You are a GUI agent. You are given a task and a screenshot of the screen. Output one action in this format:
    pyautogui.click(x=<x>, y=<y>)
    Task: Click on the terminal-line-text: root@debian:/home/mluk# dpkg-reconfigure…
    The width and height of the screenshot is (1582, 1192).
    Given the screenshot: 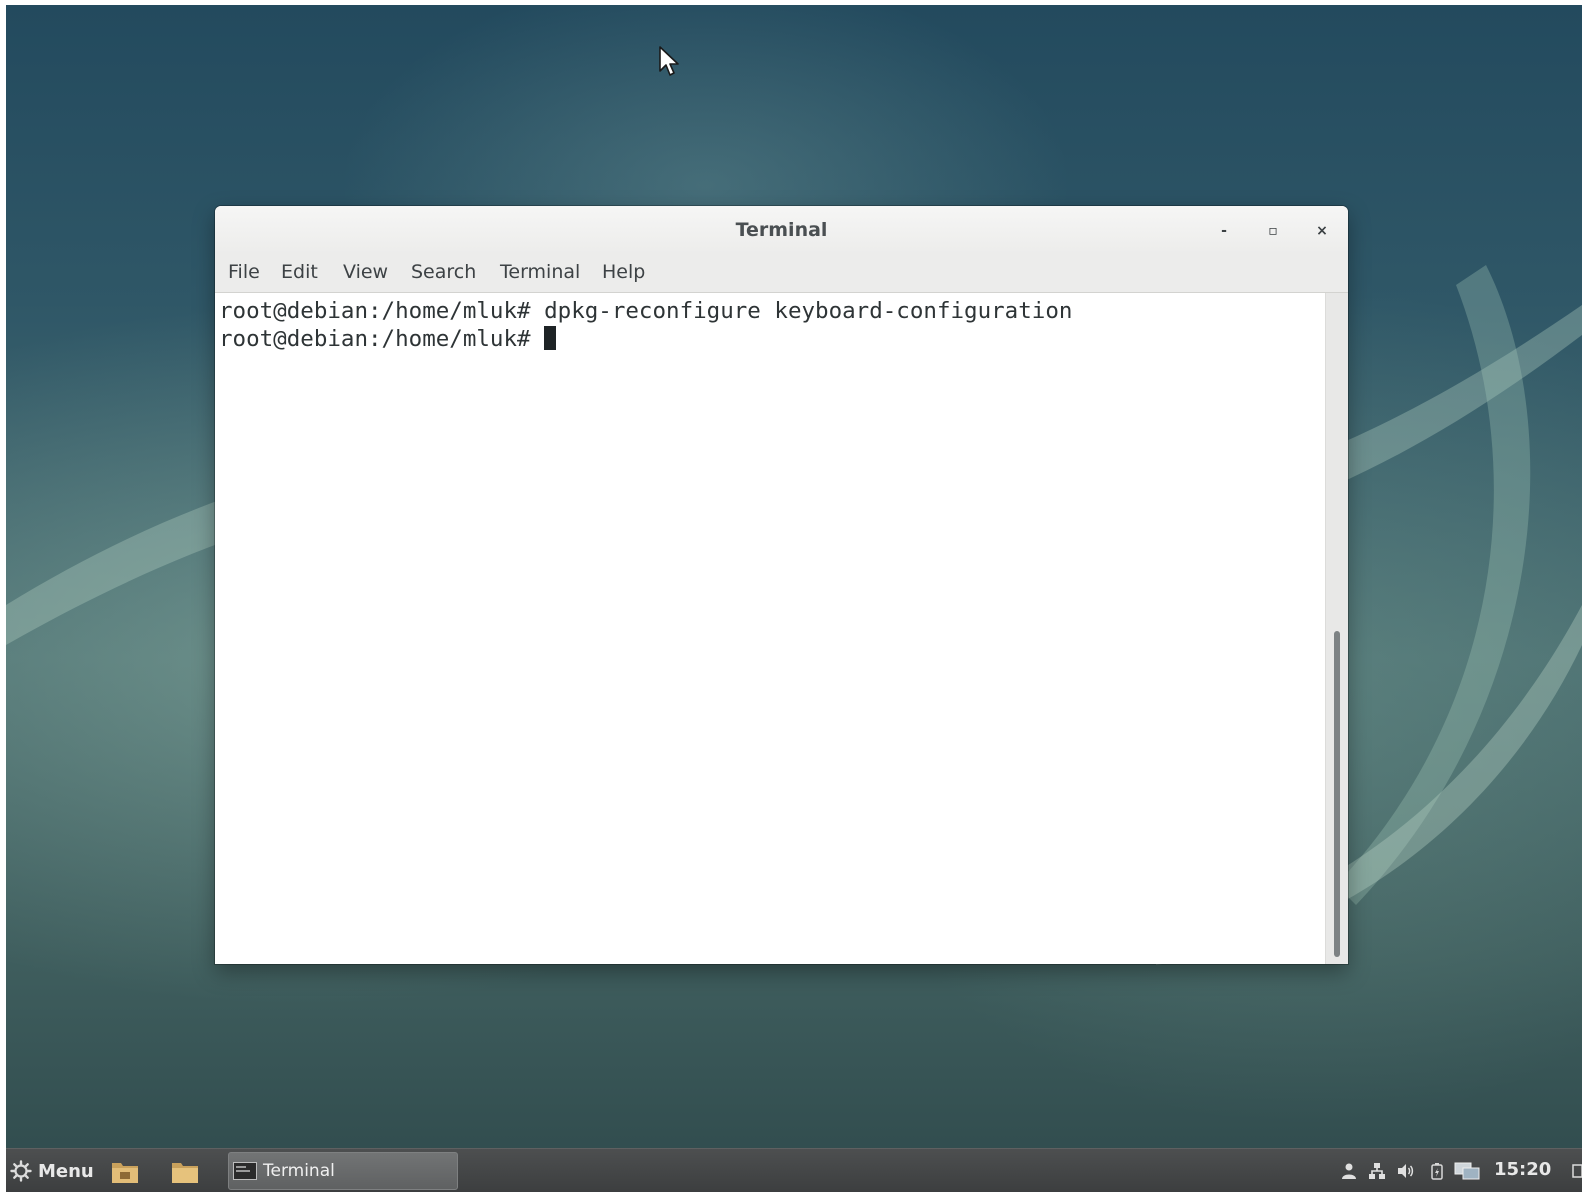 What is the action you would take?
    pyautogui.click(x=646, y=311)
    